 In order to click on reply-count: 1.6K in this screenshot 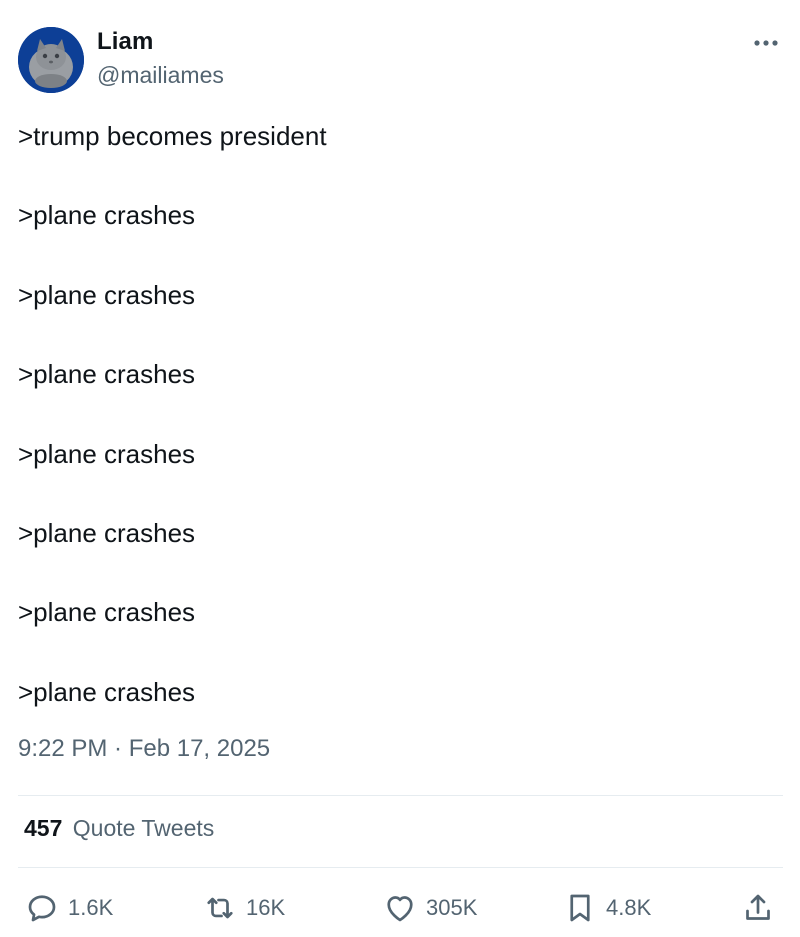, I will do `click(91, 907)`.